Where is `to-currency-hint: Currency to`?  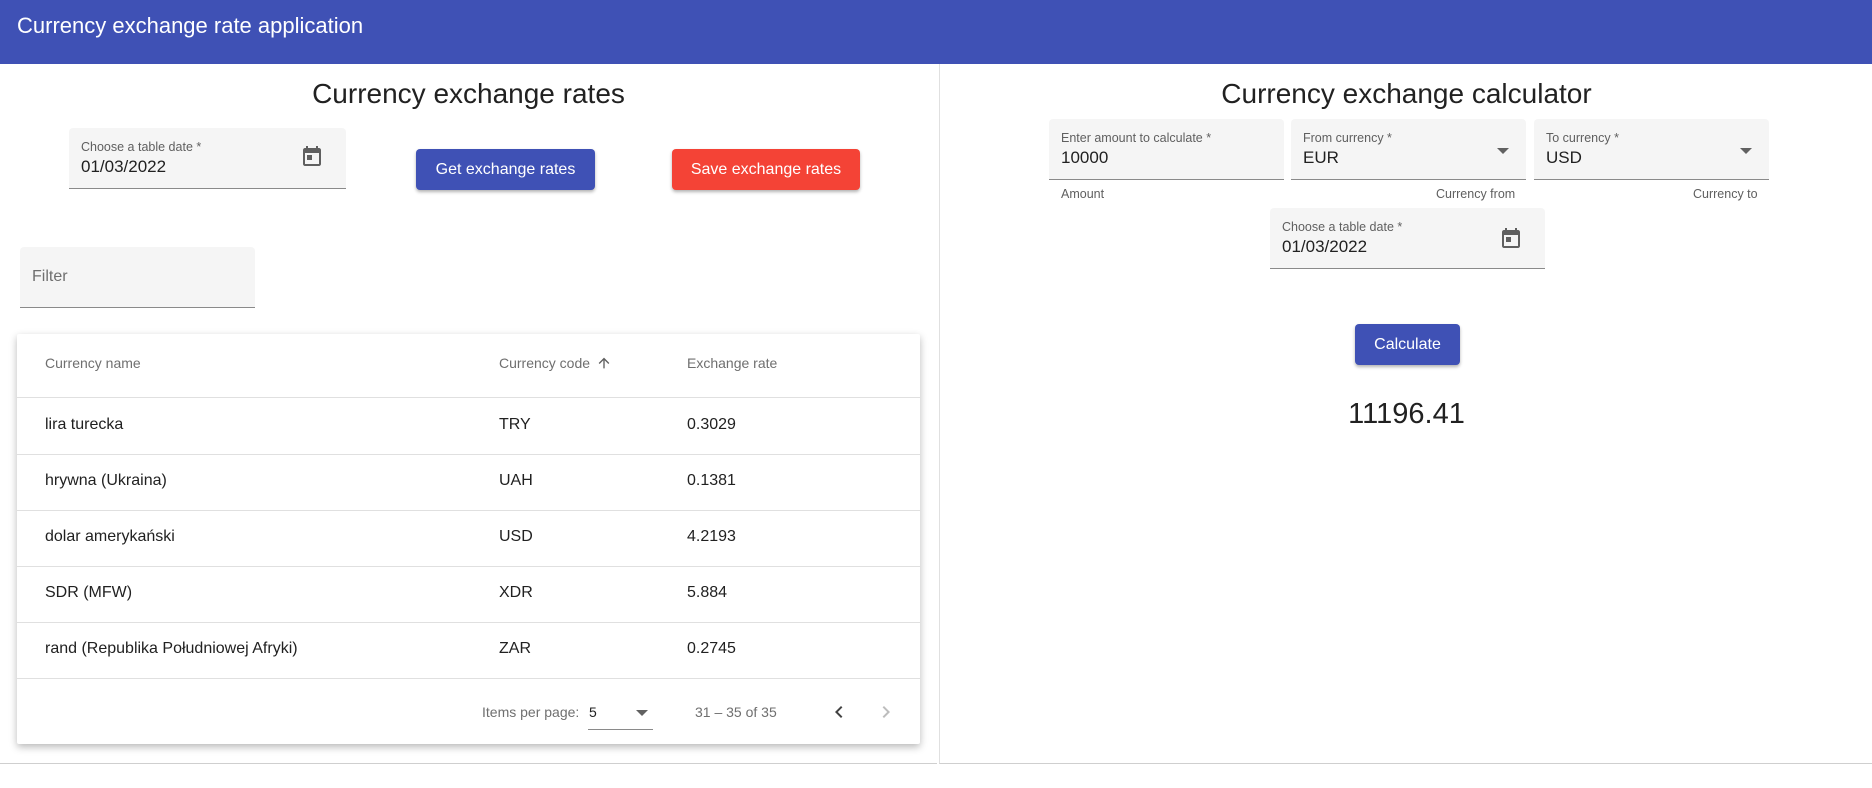
to-currency-hint: Currency to is located at coordinates (1725, 194).